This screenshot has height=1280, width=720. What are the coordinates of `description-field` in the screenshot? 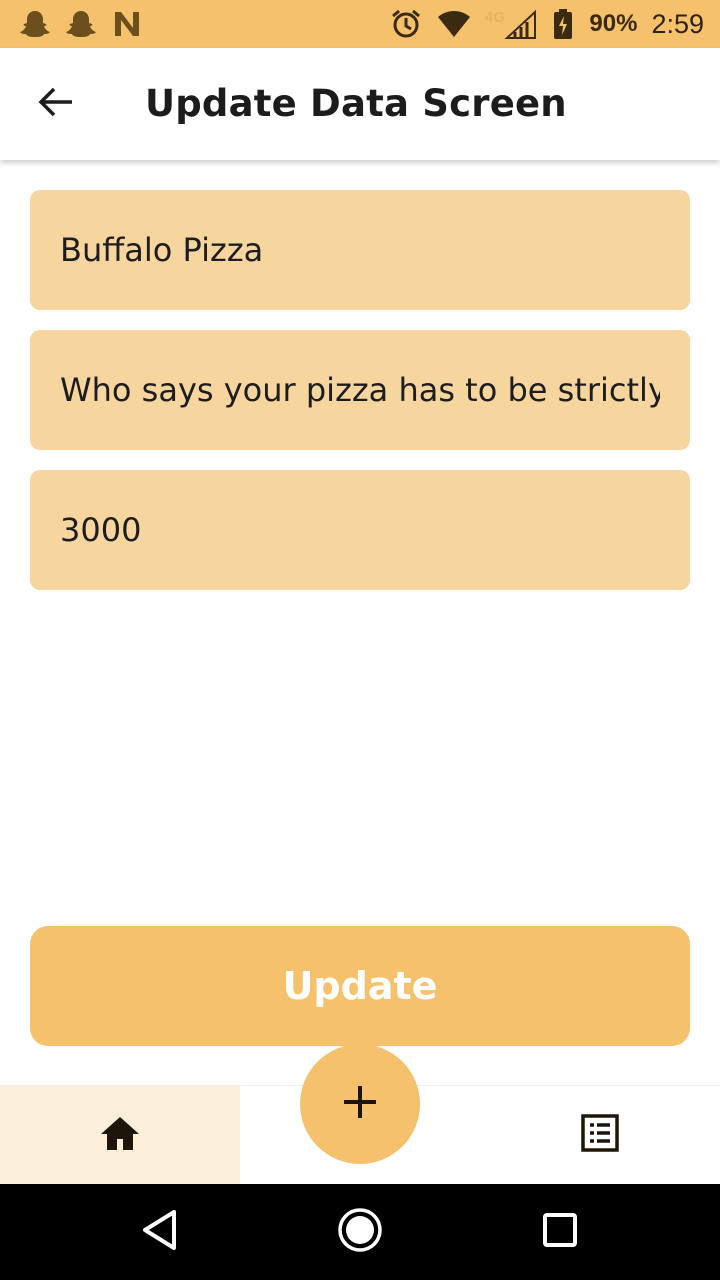 It's located at (360, 390).